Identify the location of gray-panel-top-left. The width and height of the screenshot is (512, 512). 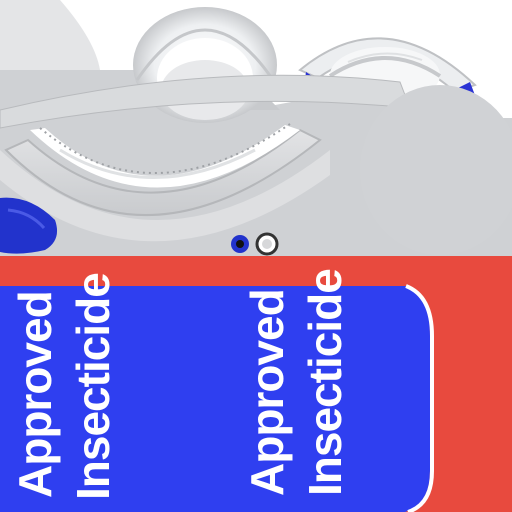
(50, 35).